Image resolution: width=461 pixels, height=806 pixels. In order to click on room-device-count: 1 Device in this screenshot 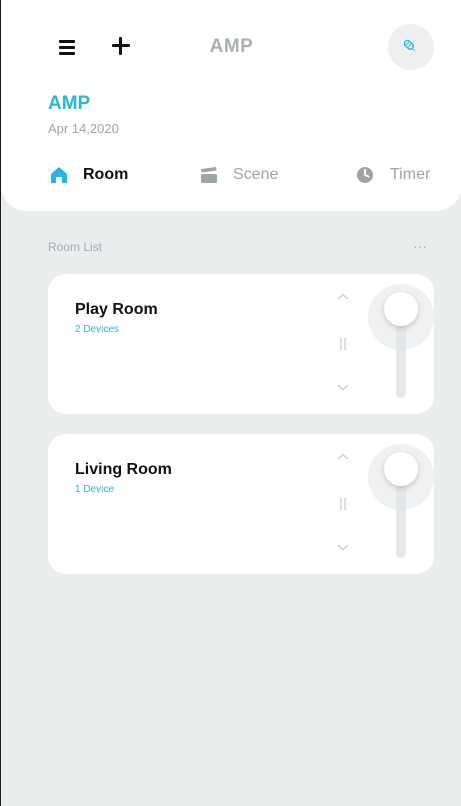, I will do `click(94, 489)`.